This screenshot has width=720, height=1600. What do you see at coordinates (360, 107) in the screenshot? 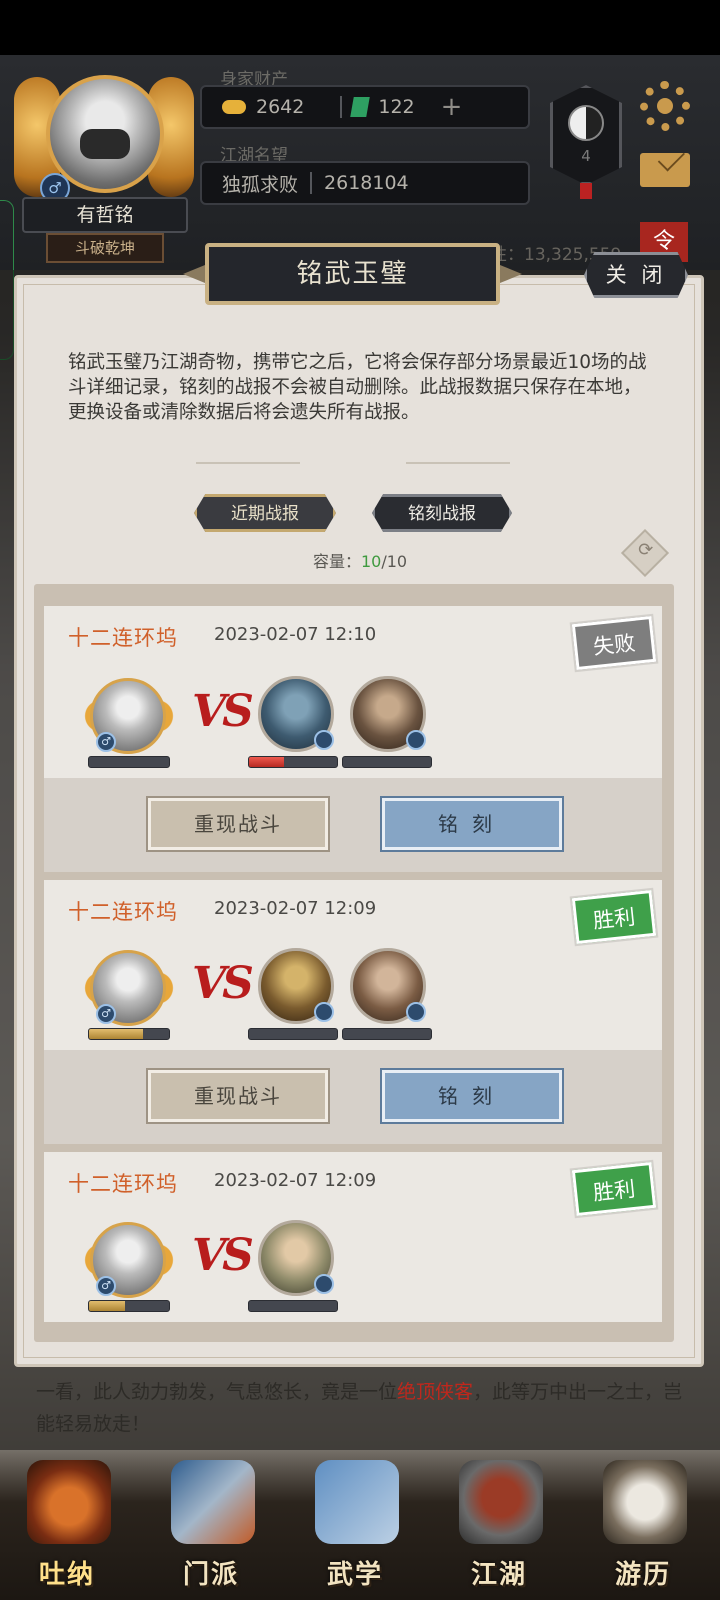
I see `jade-icon` at bounding box center [360, 107].